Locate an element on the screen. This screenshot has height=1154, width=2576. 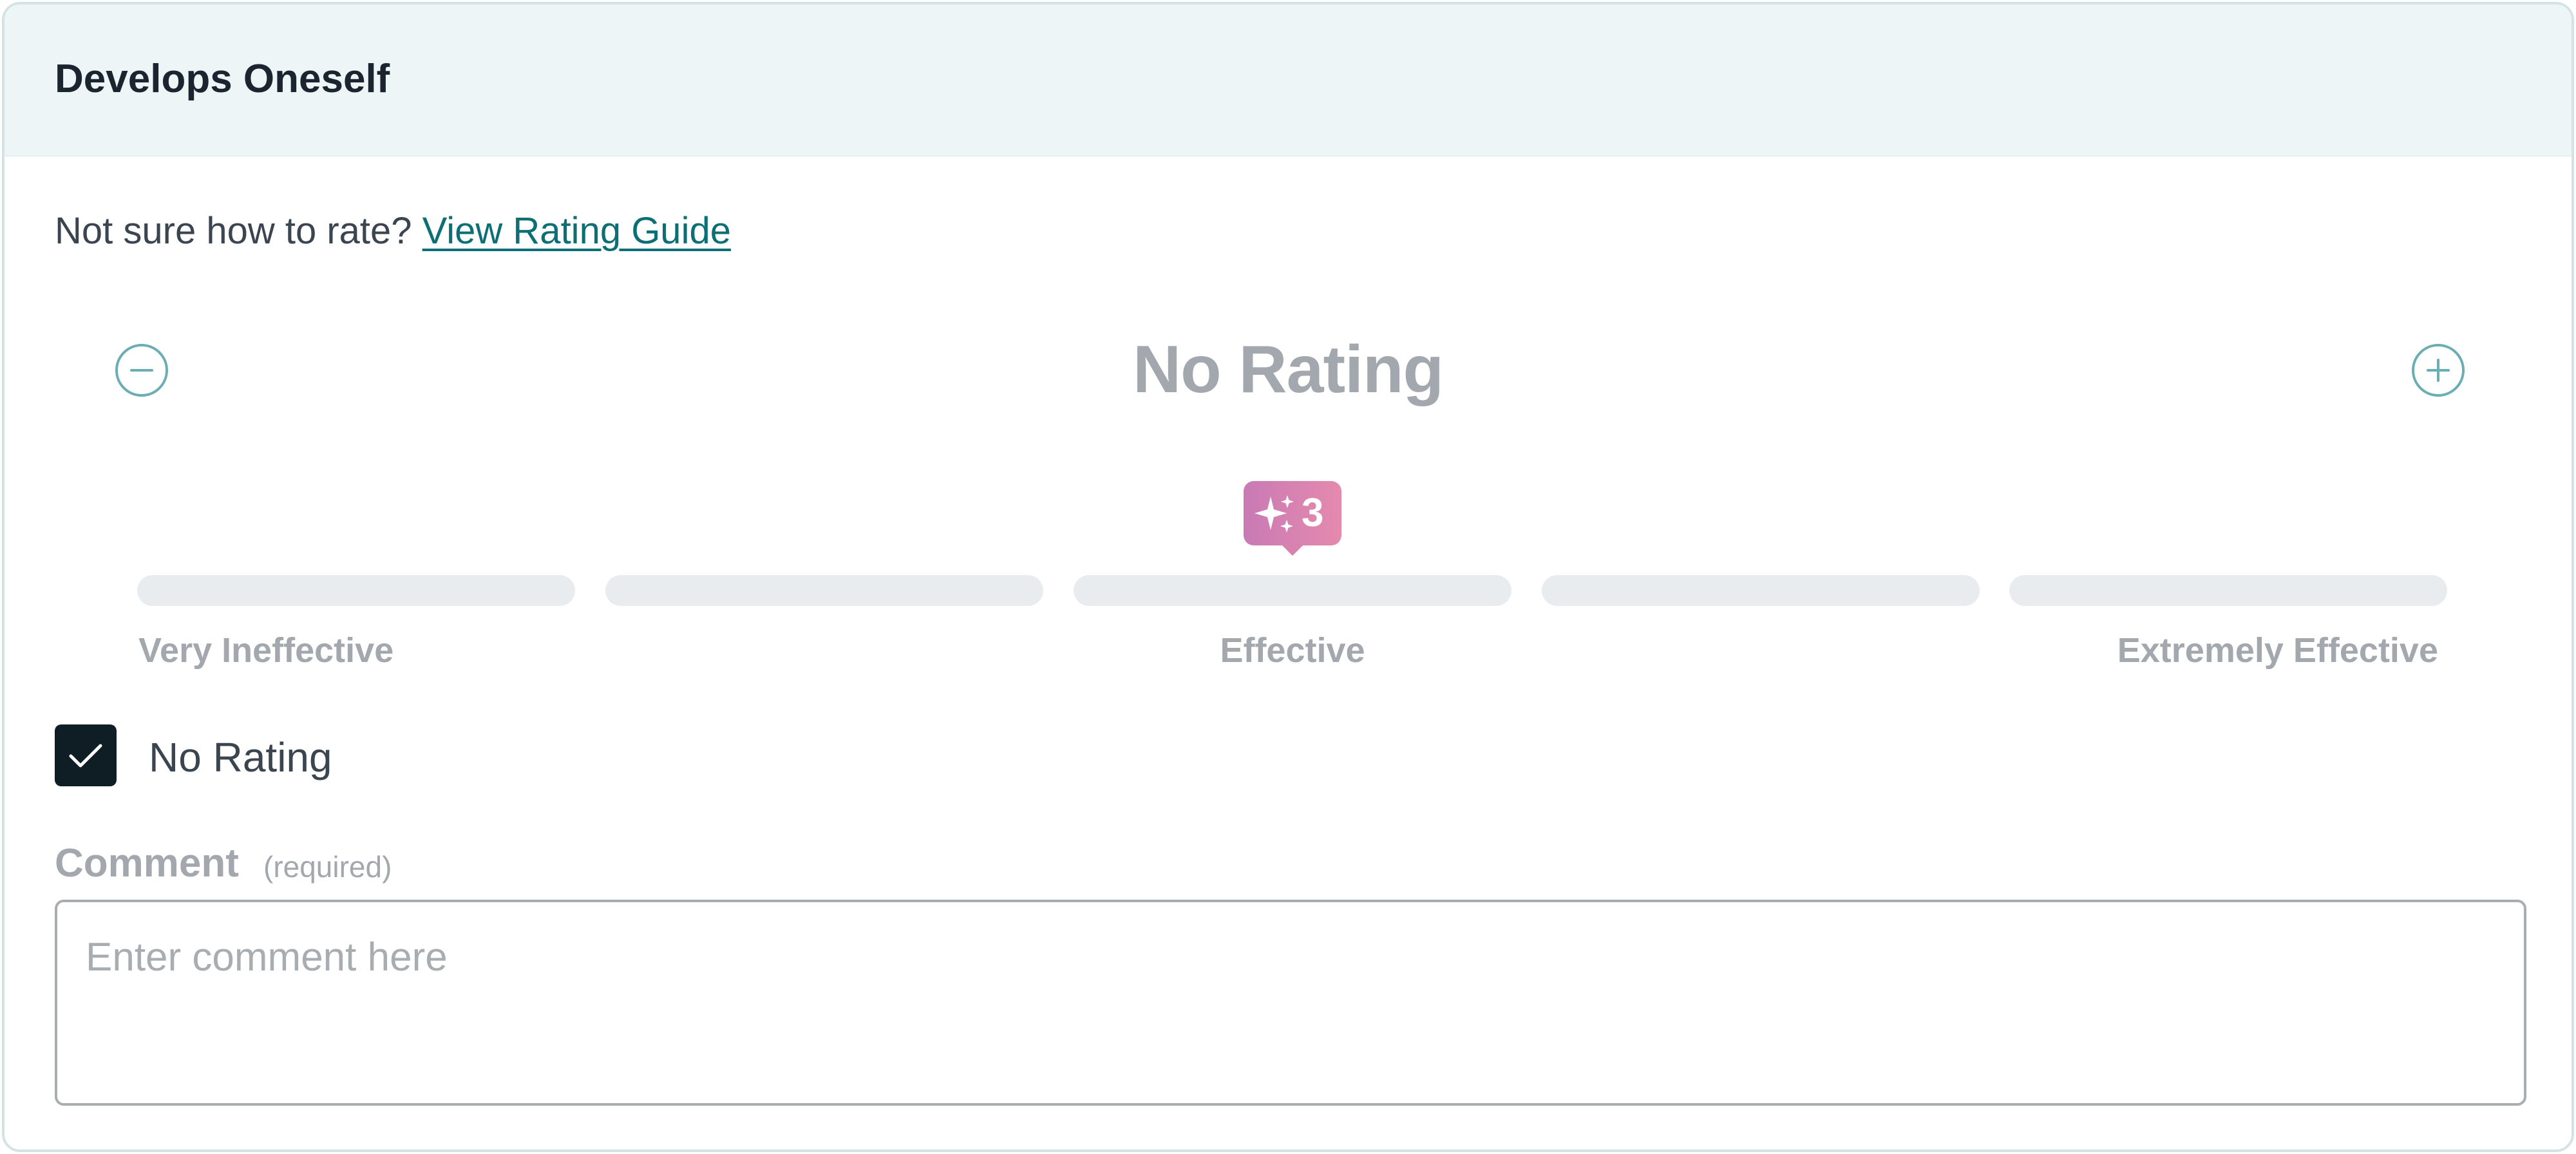
checkmark-icon is located at coordinates (85, 756).